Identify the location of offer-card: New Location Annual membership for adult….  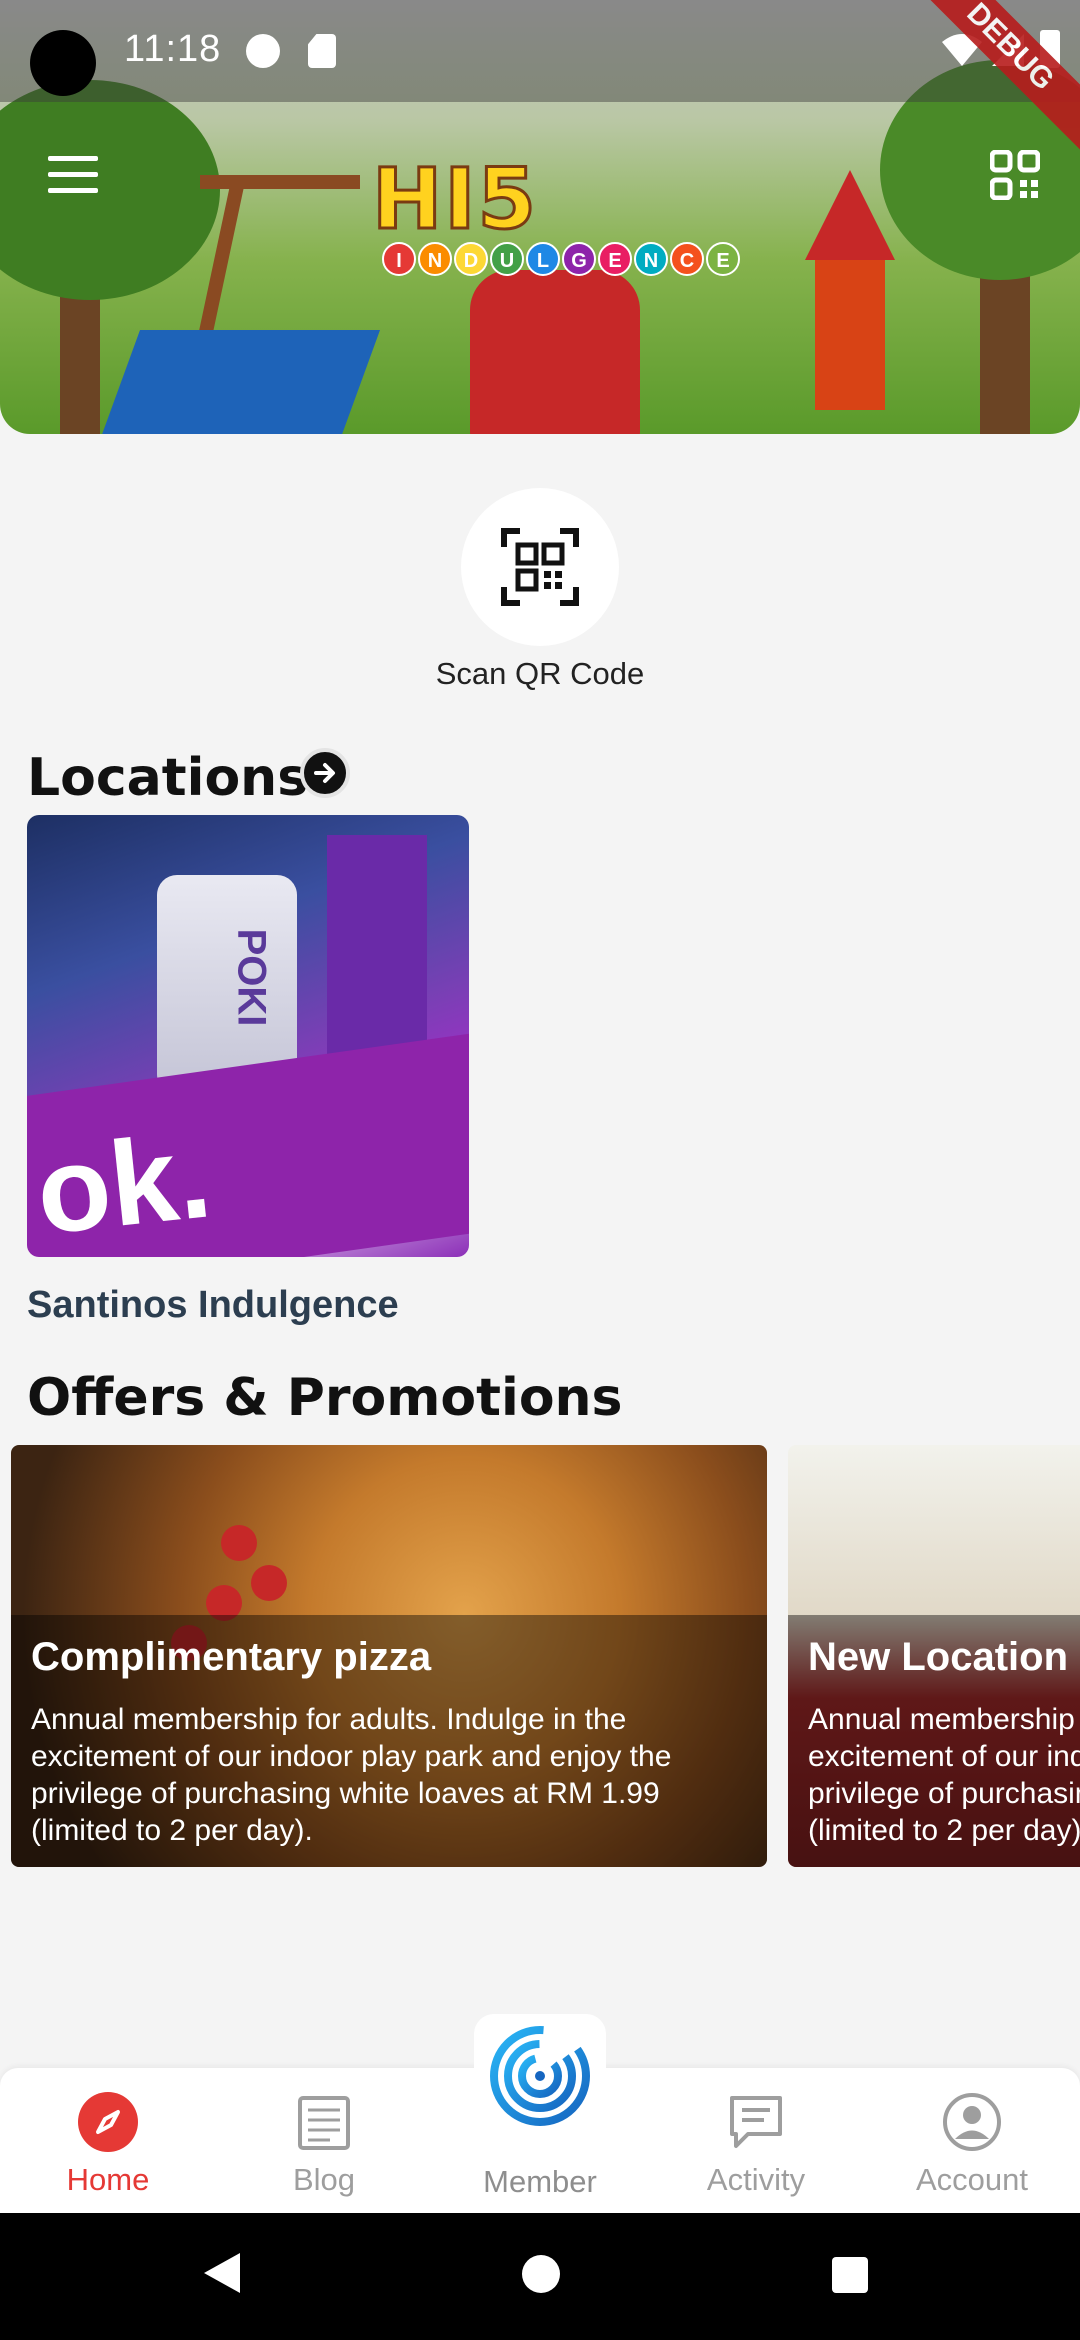
(934, 1656).